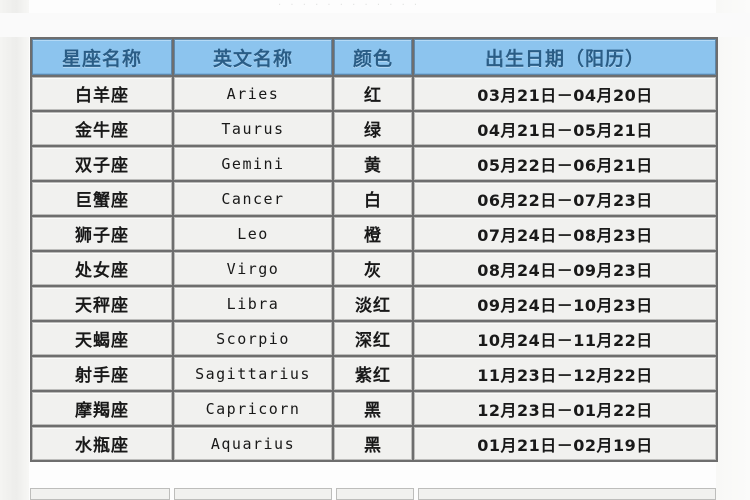  What do you see at coordinates (102, 443) in the screenshot?
I see `cell-cn-name: 水瓶座` at bounding box center [102, 443].